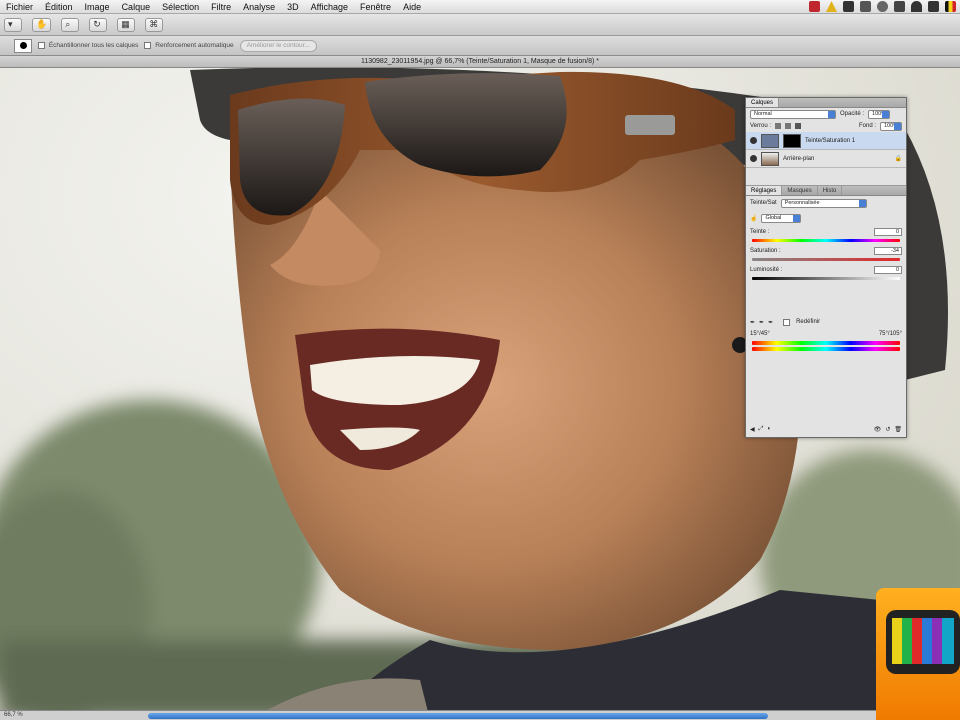  I want to click on sample-all-layers-checkbox: Échantillonner tous les calques, so click(88, 45).